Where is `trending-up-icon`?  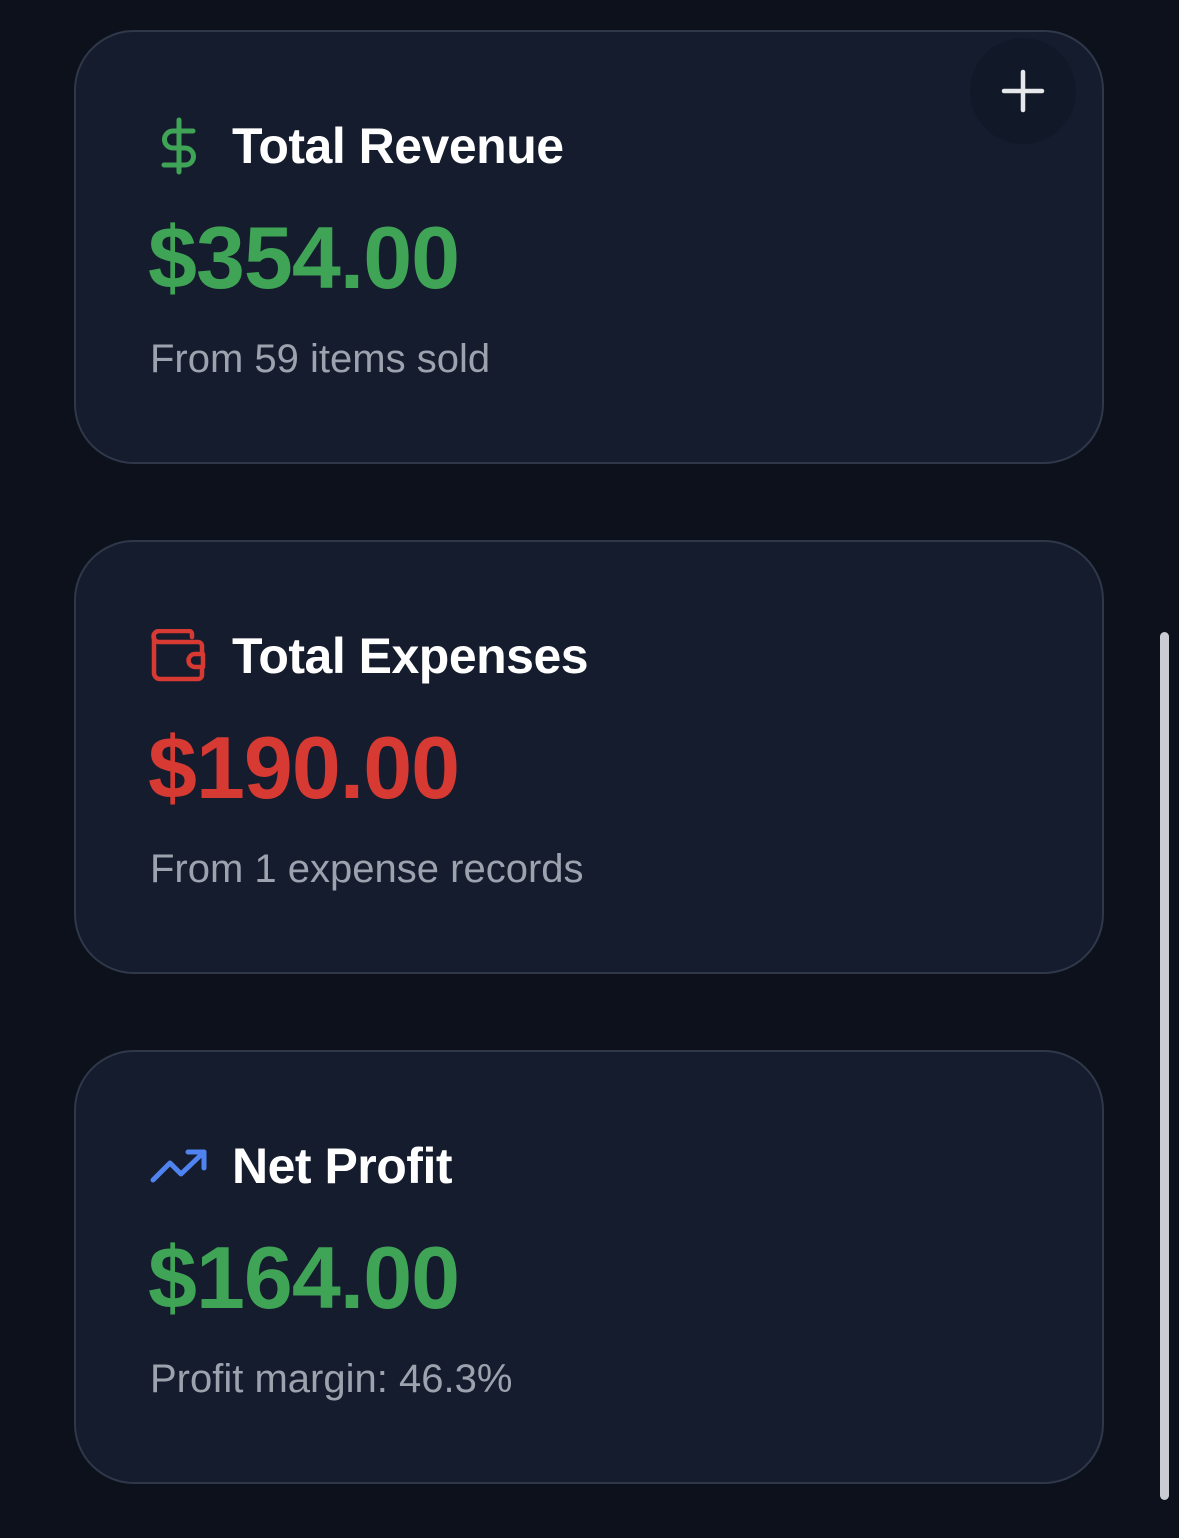
trending-up-icon is located at coordinates (179, 1166).